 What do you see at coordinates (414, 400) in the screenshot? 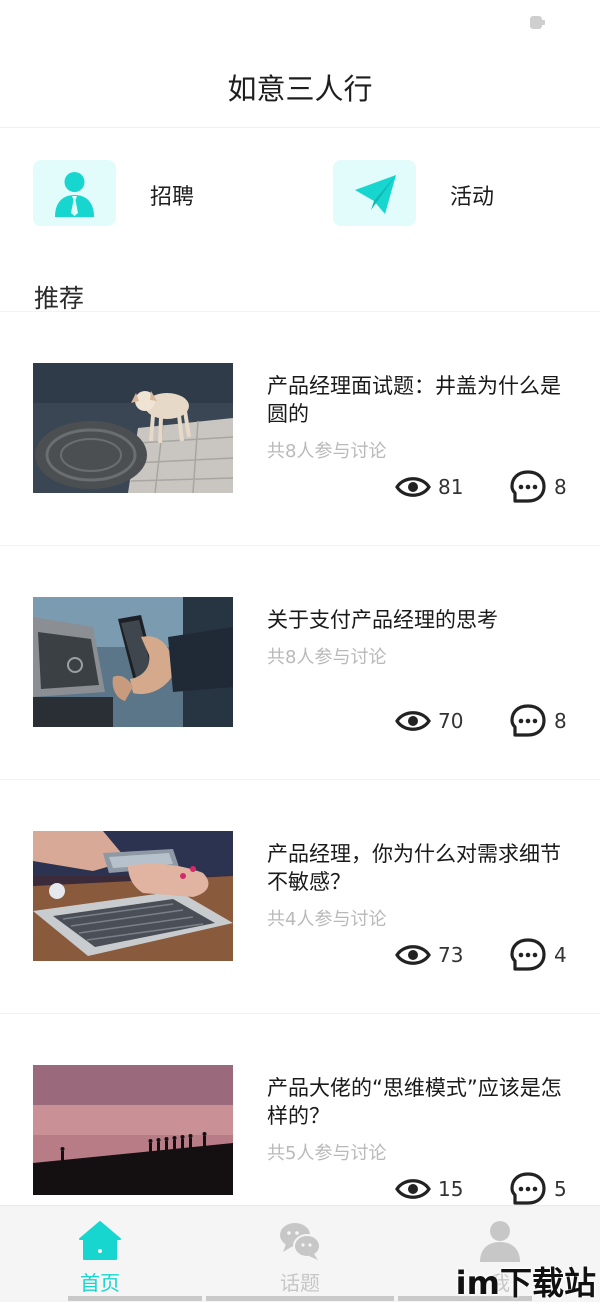
I see `article-title: 产品经理面试题：井盖为什么是圆的` at bounding box center [414, 400].